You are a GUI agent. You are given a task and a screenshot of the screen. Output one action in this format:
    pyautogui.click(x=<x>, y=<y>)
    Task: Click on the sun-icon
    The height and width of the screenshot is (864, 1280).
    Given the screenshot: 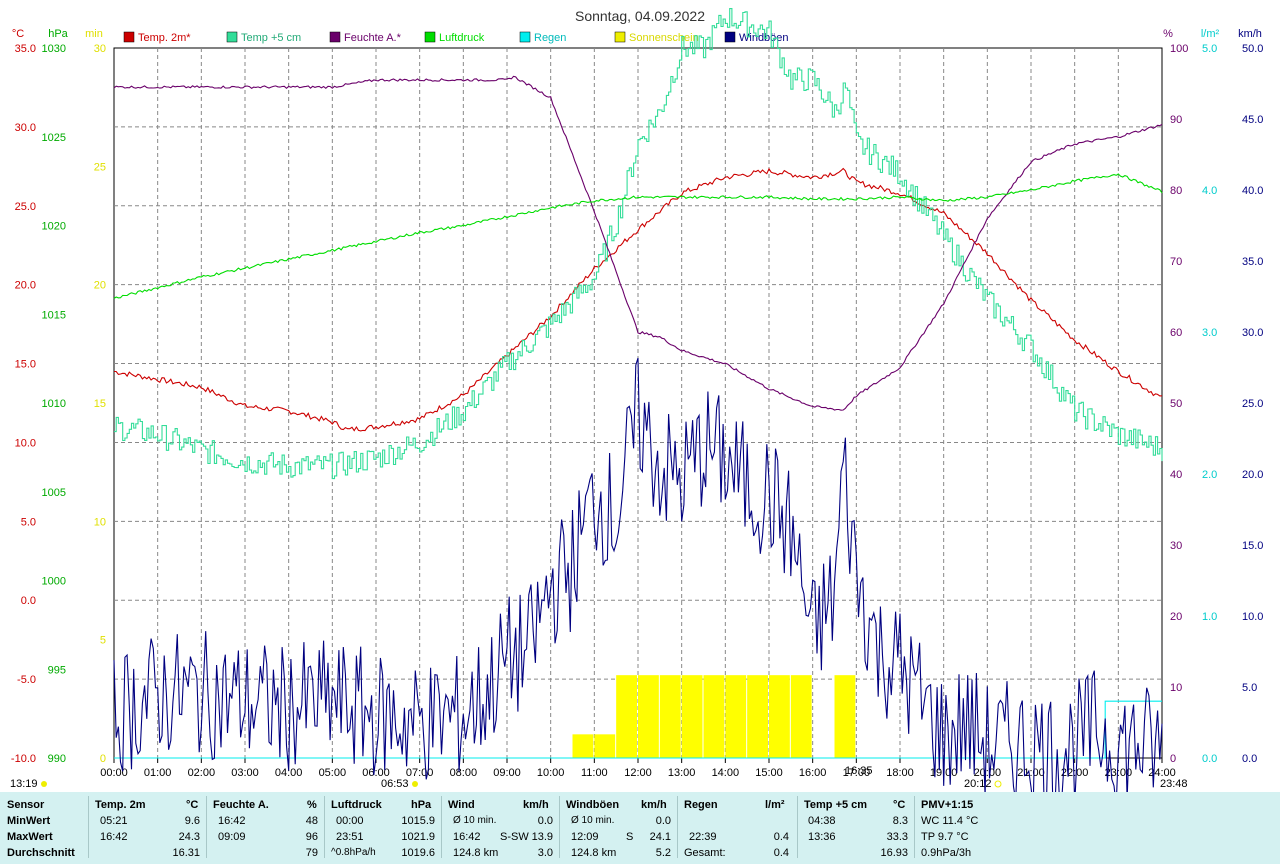 What is the action you would take?
    pyautogui.click(x=44, y=784)
    